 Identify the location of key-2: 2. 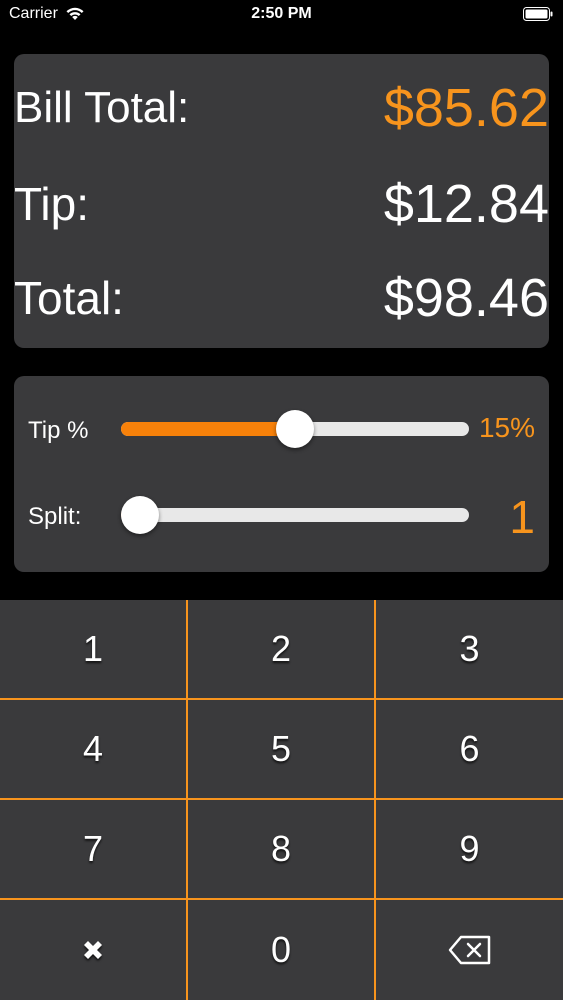
(281, 649).